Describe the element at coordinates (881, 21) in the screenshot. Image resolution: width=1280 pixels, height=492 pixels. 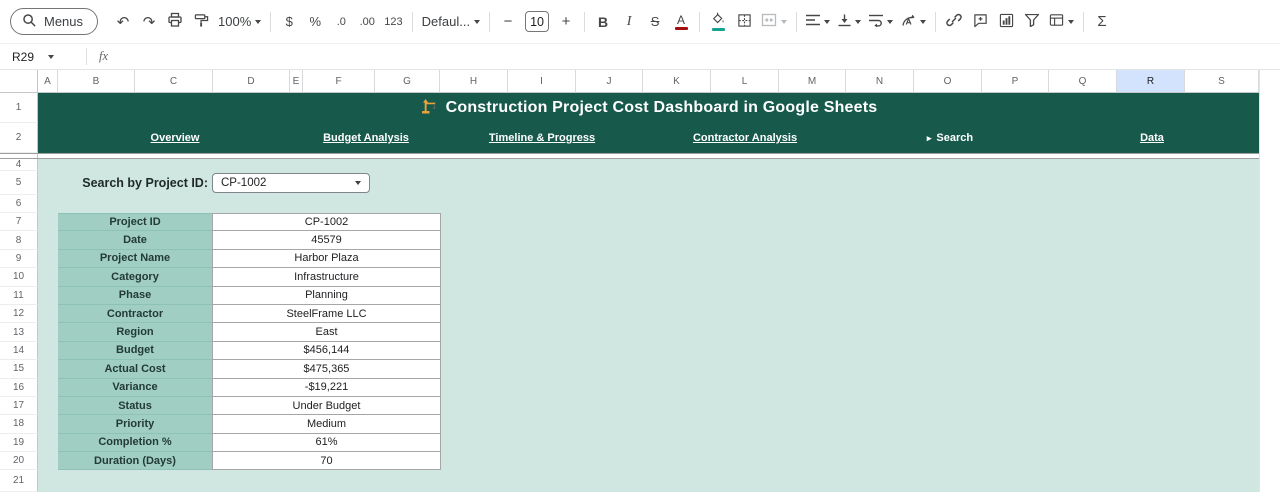
I see `text-wrap-button` at that location.